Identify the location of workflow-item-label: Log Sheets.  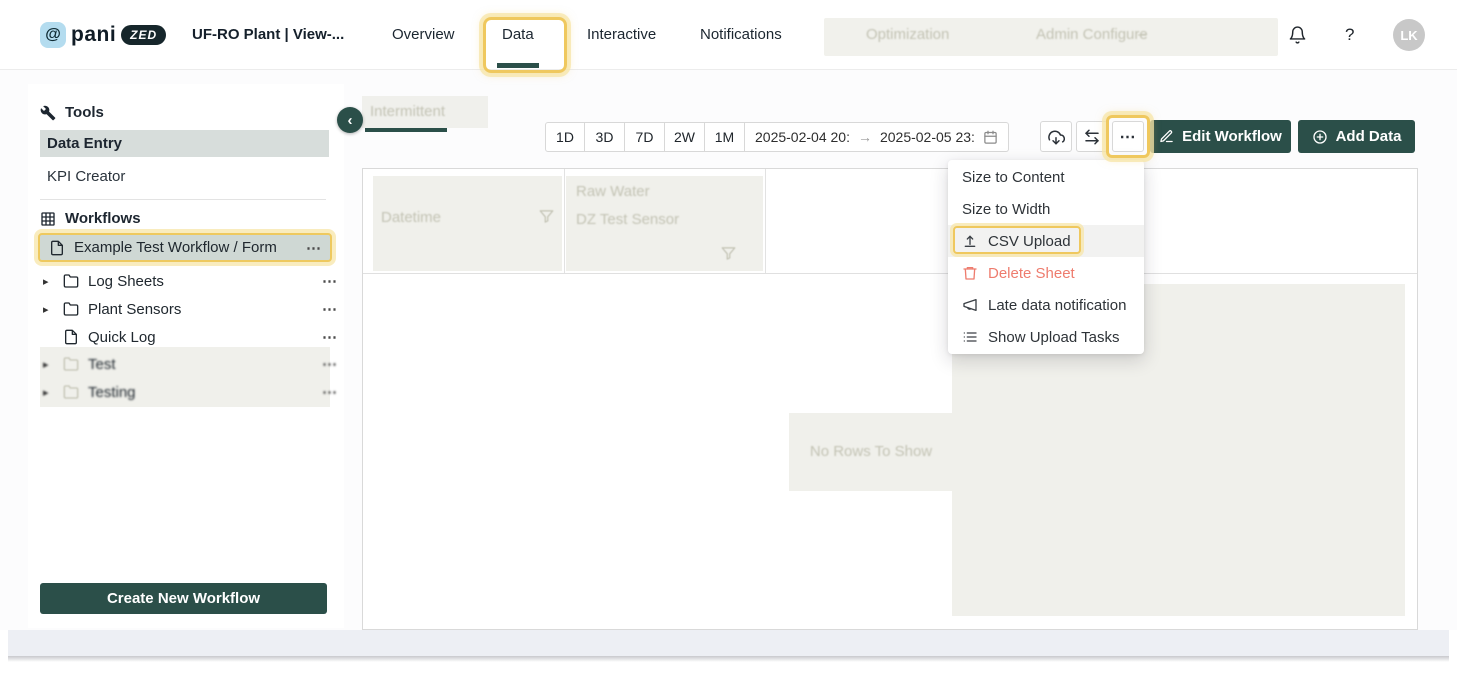
(126, 281).